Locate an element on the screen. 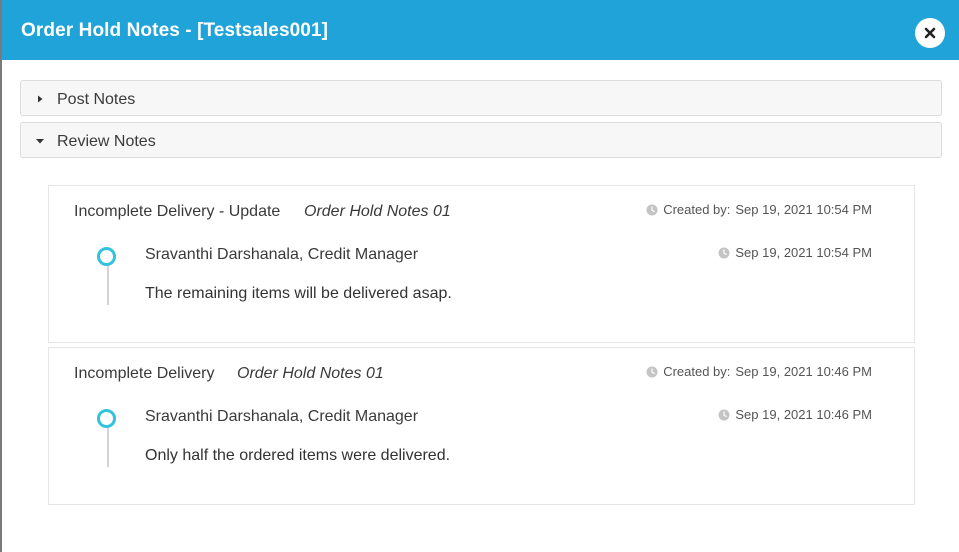 Image resolution: width=959 pixels, height=552 pixels. note-entry-meta: Sep 19, 2021 10:54 PM is located at coordinates (795, 252).